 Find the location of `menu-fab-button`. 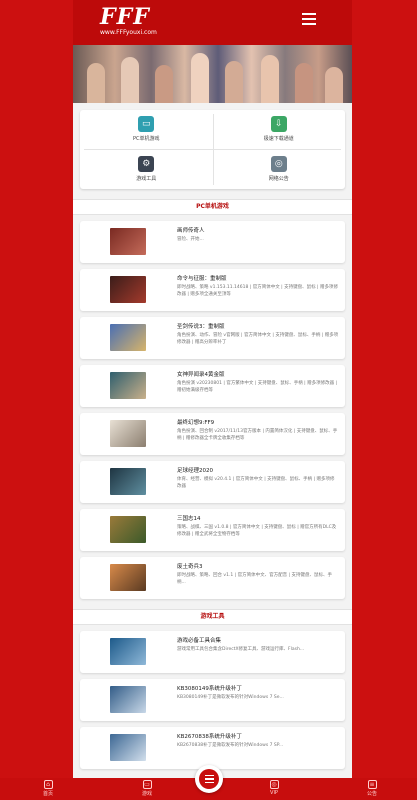

menu-fab-button is located at coordinates (209, 779).